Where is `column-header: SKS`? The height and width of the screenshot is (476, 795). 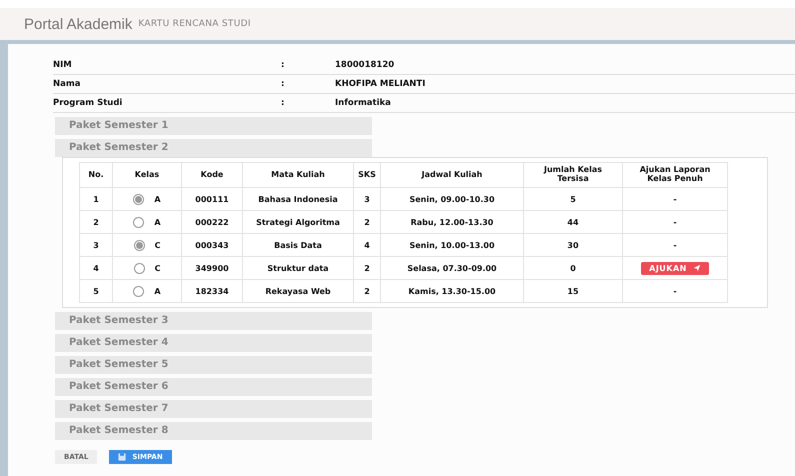
column-header: SKS is located at coordinates (367, 175).